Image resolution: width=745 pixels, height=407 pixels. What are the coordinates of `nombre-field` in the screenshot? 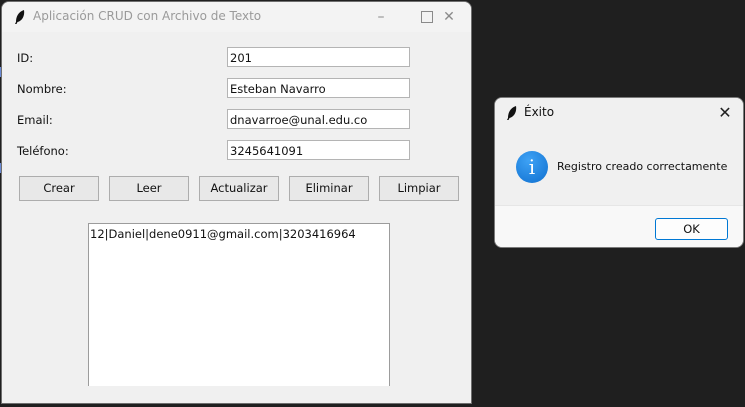 It's located at (318, 88).